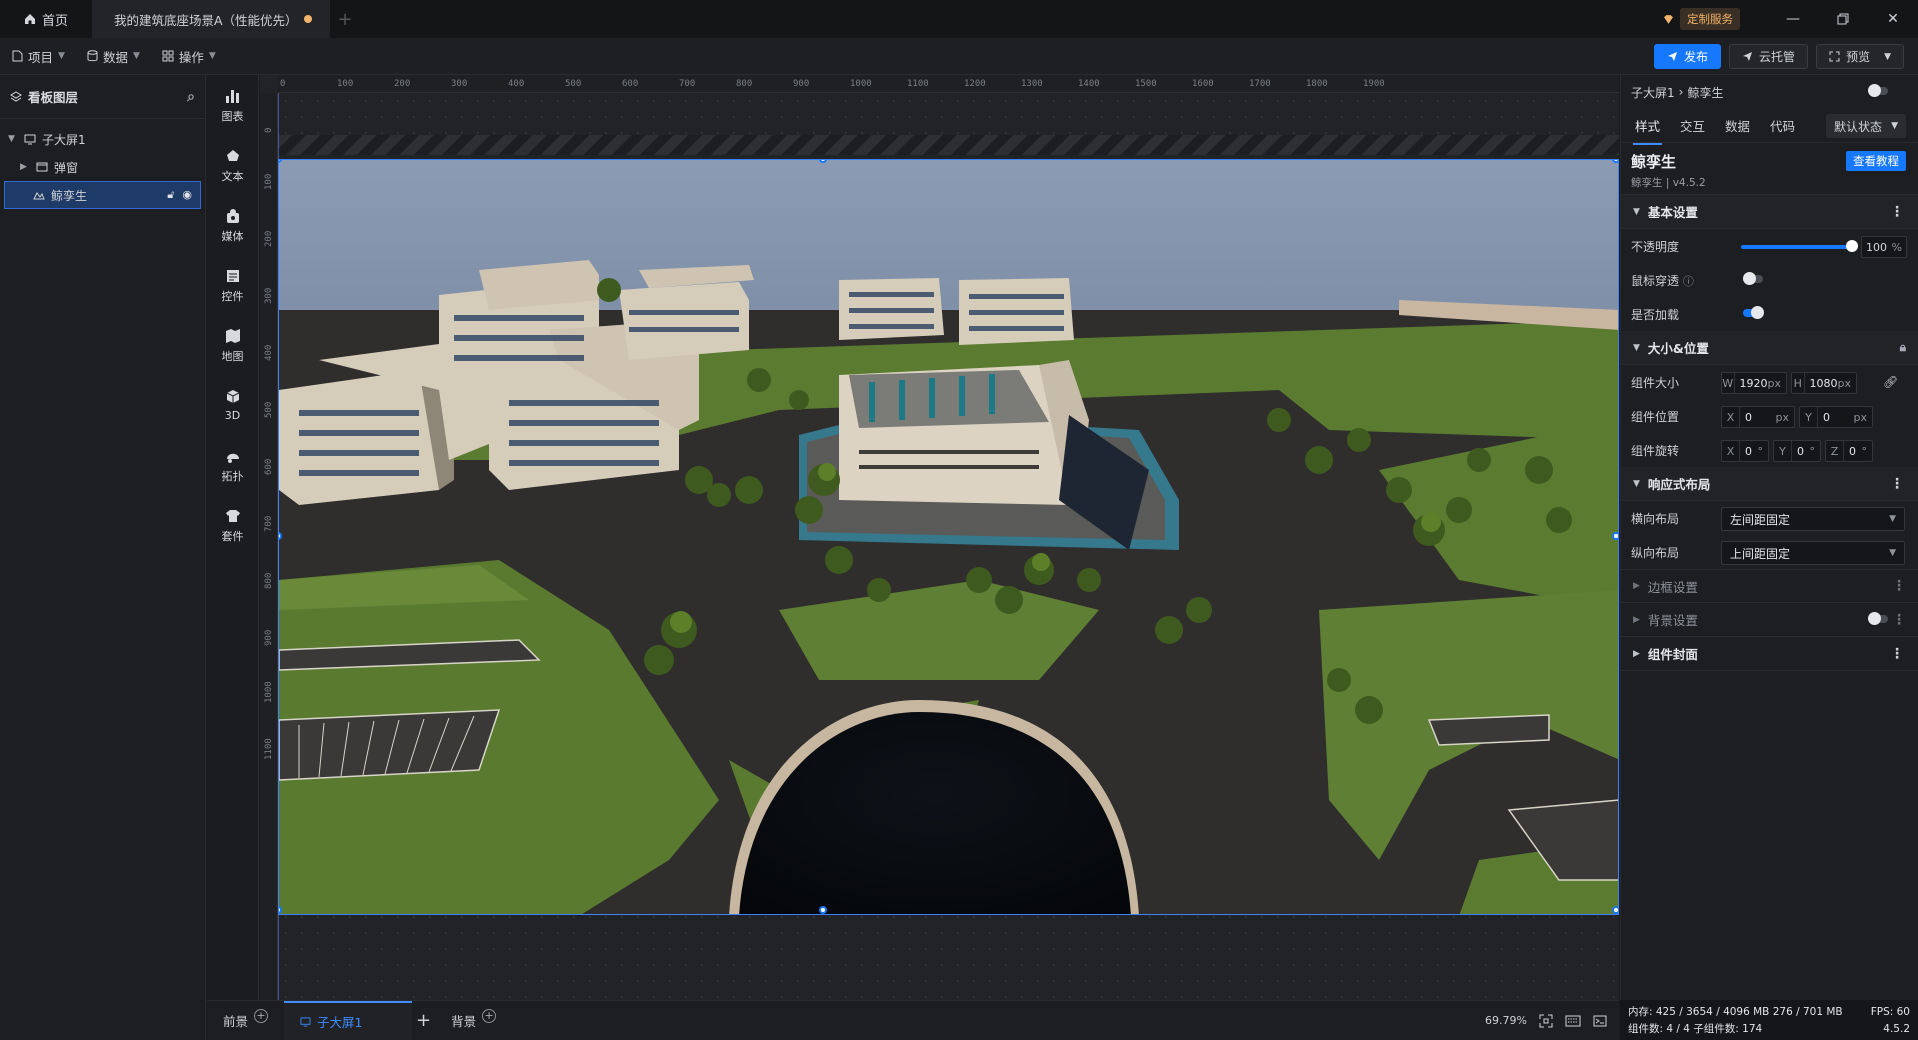 This screenshot has height=1040, width=1918. I want to click on add-tab-button: +, so click(345, 19).